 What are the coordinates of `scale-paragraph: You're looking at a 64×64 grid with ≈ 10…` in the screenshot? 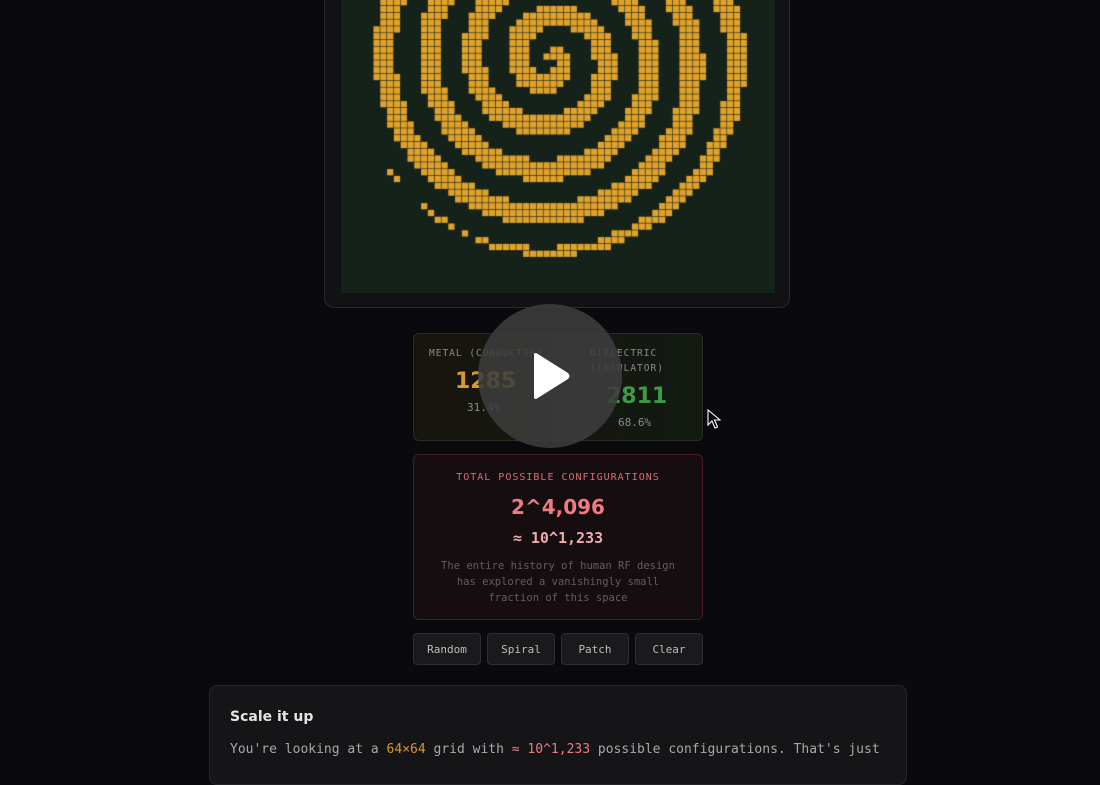 It's located at (555, 749).